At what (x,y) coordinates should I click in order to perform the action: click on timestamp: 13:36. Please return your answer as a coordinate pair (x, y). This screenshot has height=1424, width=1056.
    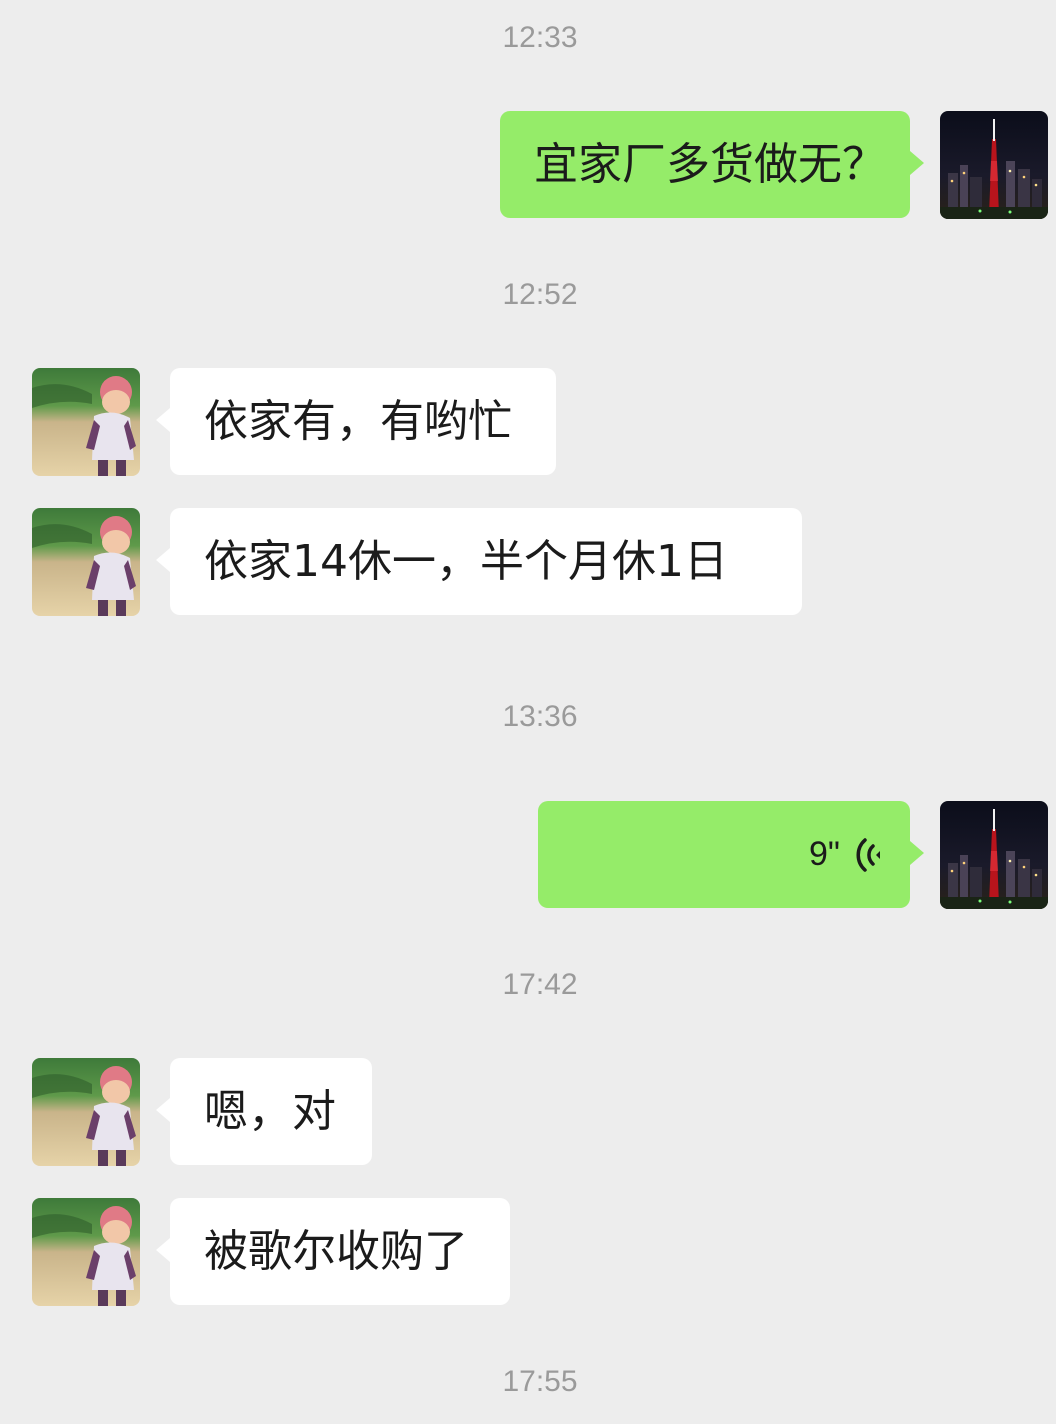
    Looking at the image, I should click on (540, 716).